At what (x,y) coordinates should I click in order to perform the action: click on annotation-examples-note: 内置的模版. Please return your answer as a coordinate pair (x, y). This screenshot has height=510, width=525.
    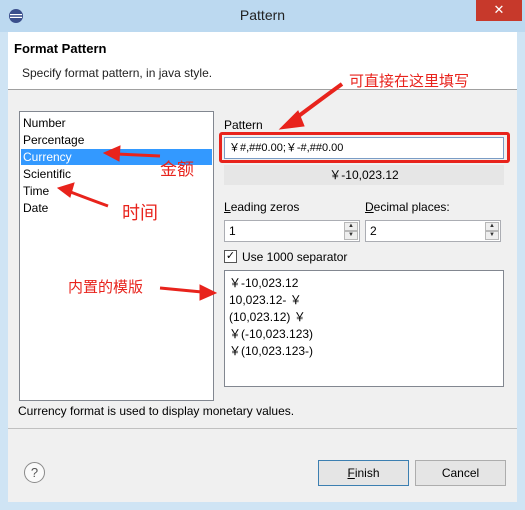
    Looking at the image, I should click on (106, 287).